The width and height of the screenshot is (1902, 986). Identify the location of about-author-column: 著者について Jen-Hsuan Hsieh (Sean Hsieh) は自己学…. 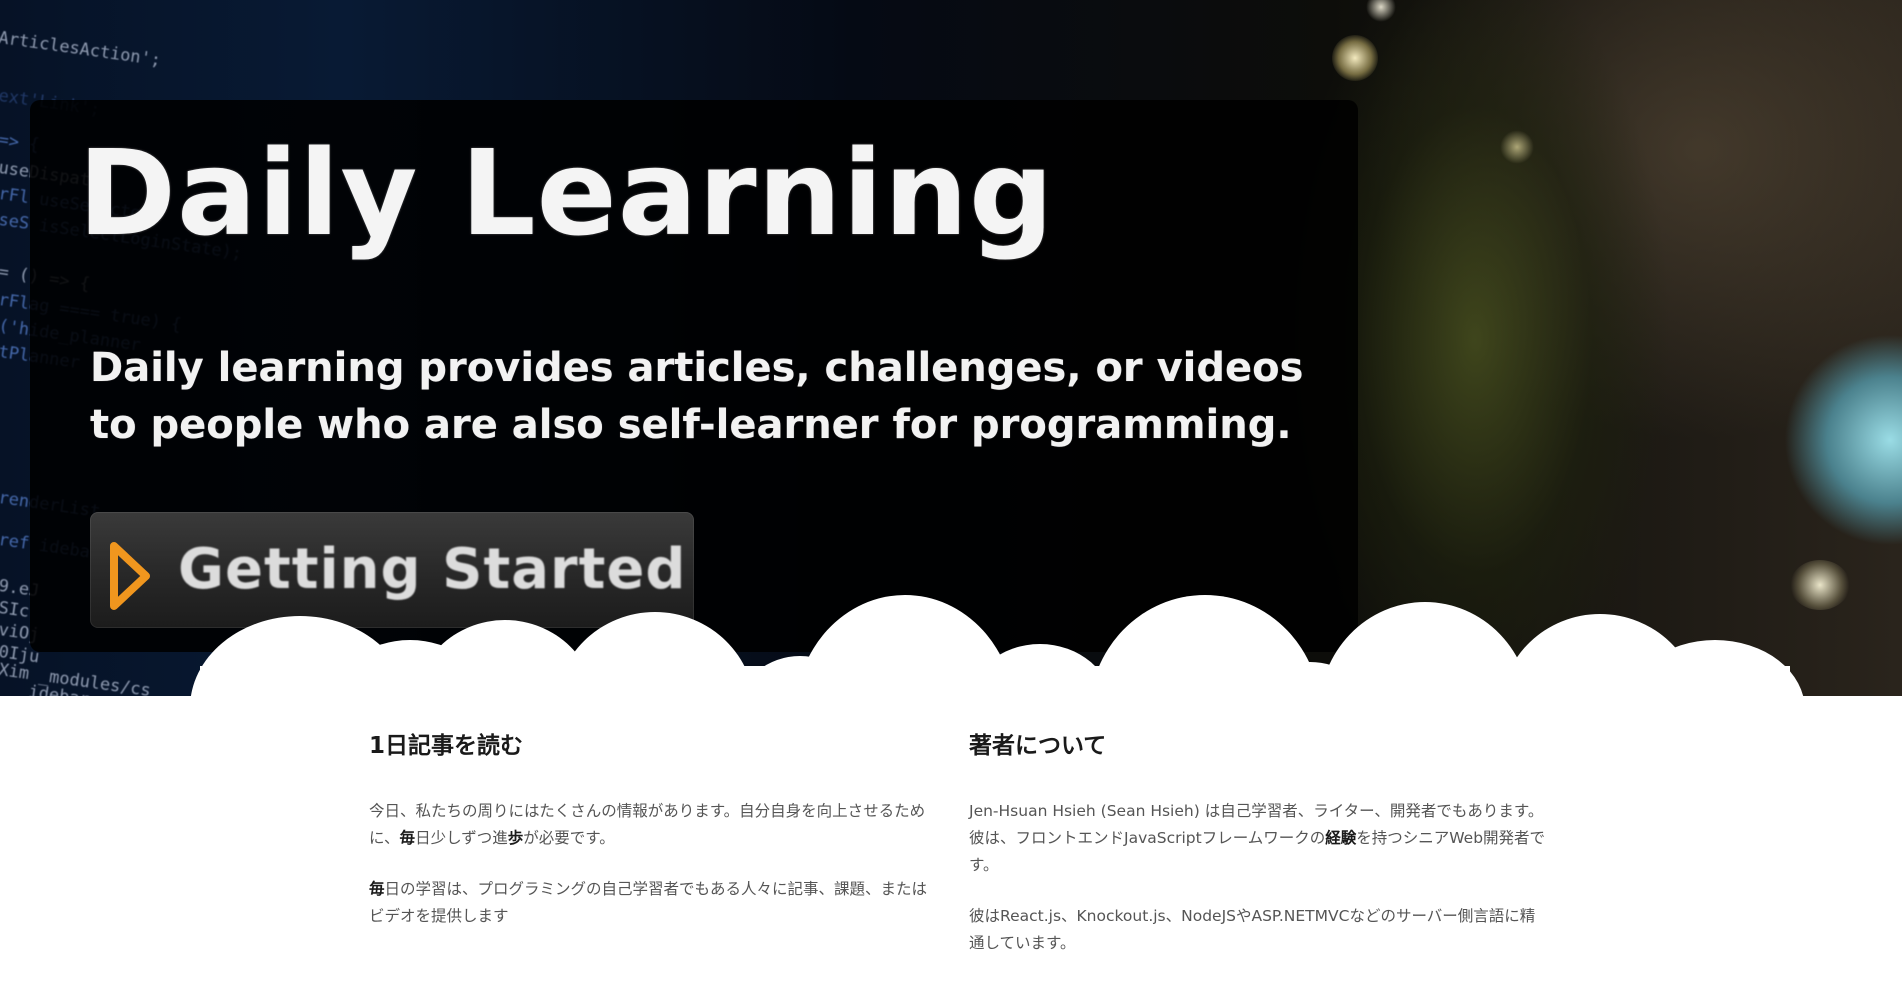
(1259, 842).